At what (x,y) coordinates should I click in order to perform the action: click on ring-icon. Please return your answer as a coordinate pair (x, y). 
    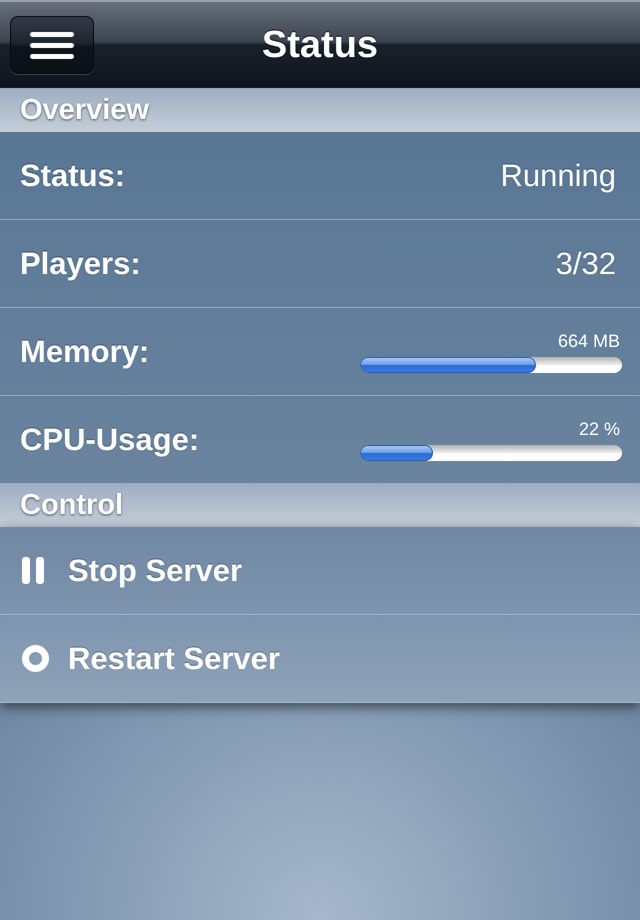
    Looking at the image, I should click on (35, 658).